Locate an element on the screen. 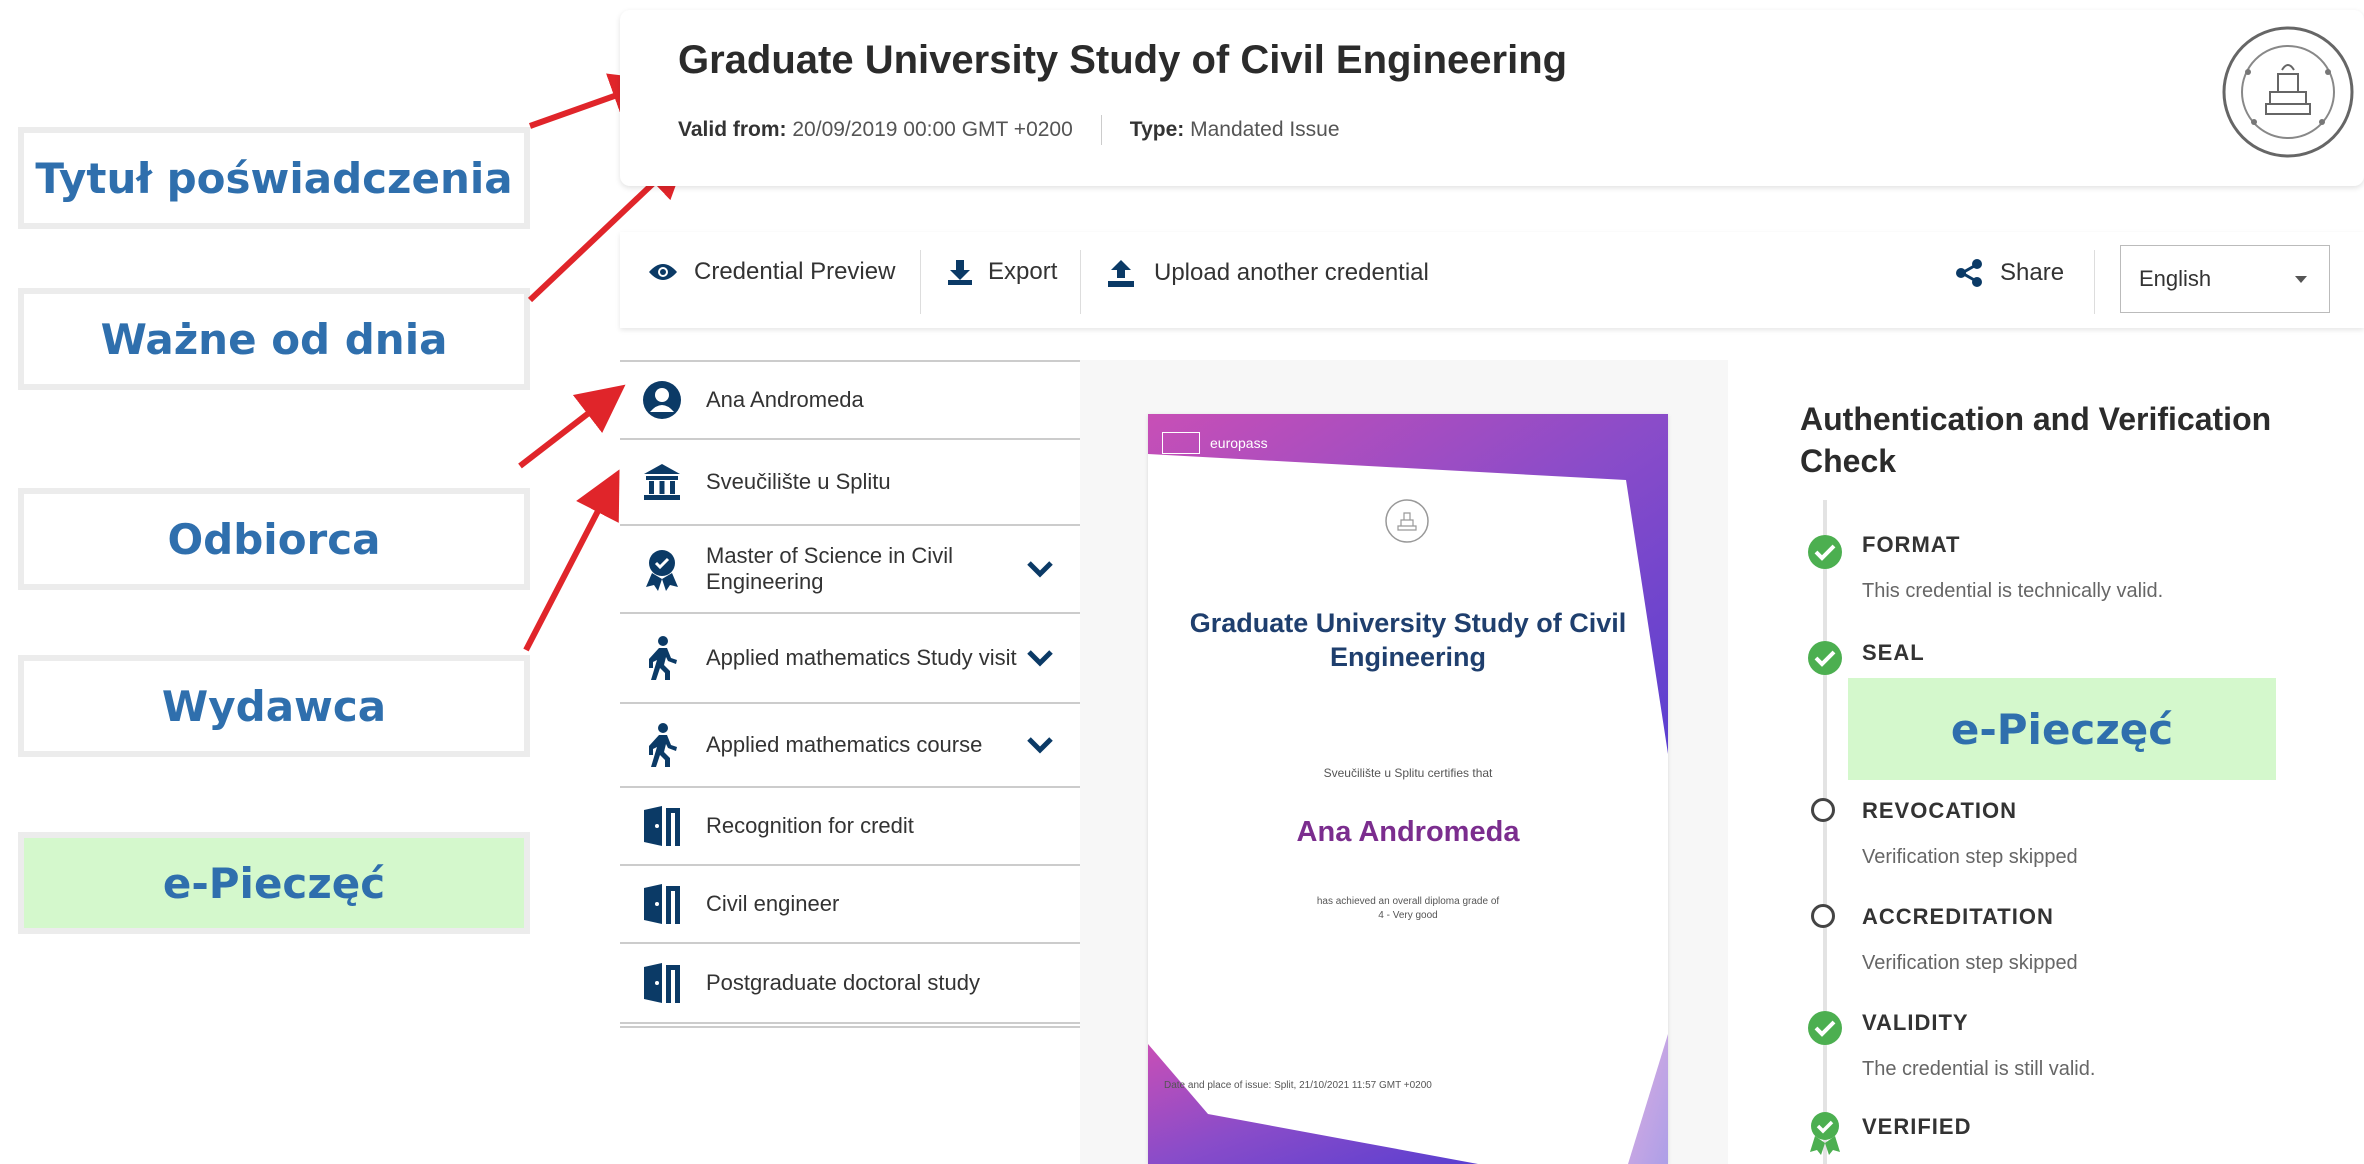 The image size is (2364, 1164). nav-item-label: Civil engineer is located at coordinates (773, 903).